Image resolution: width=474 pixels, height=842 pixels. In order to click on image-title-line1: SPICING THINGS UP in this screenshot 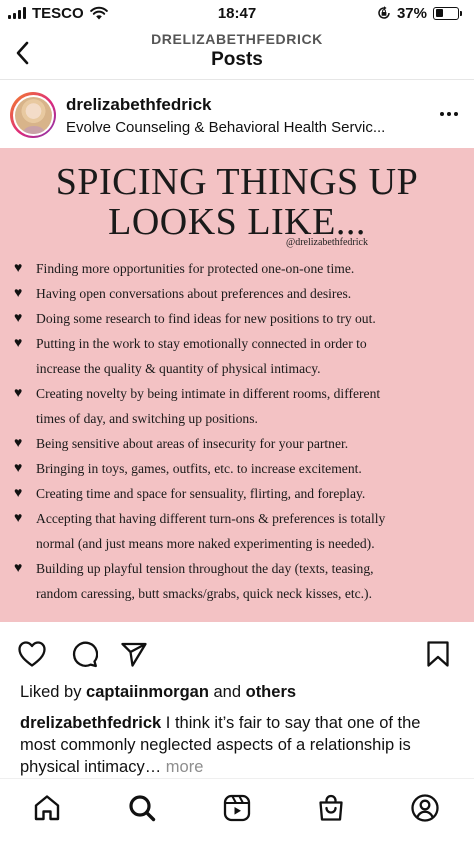, I will do `click(237, 182)`.